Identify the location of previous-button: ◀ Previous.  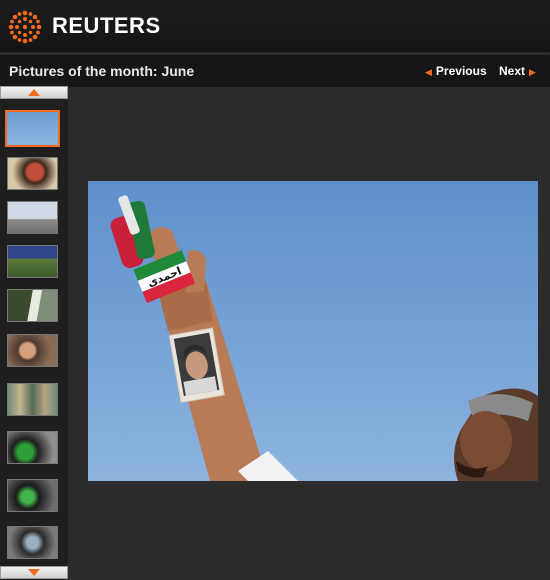
(456, 71).